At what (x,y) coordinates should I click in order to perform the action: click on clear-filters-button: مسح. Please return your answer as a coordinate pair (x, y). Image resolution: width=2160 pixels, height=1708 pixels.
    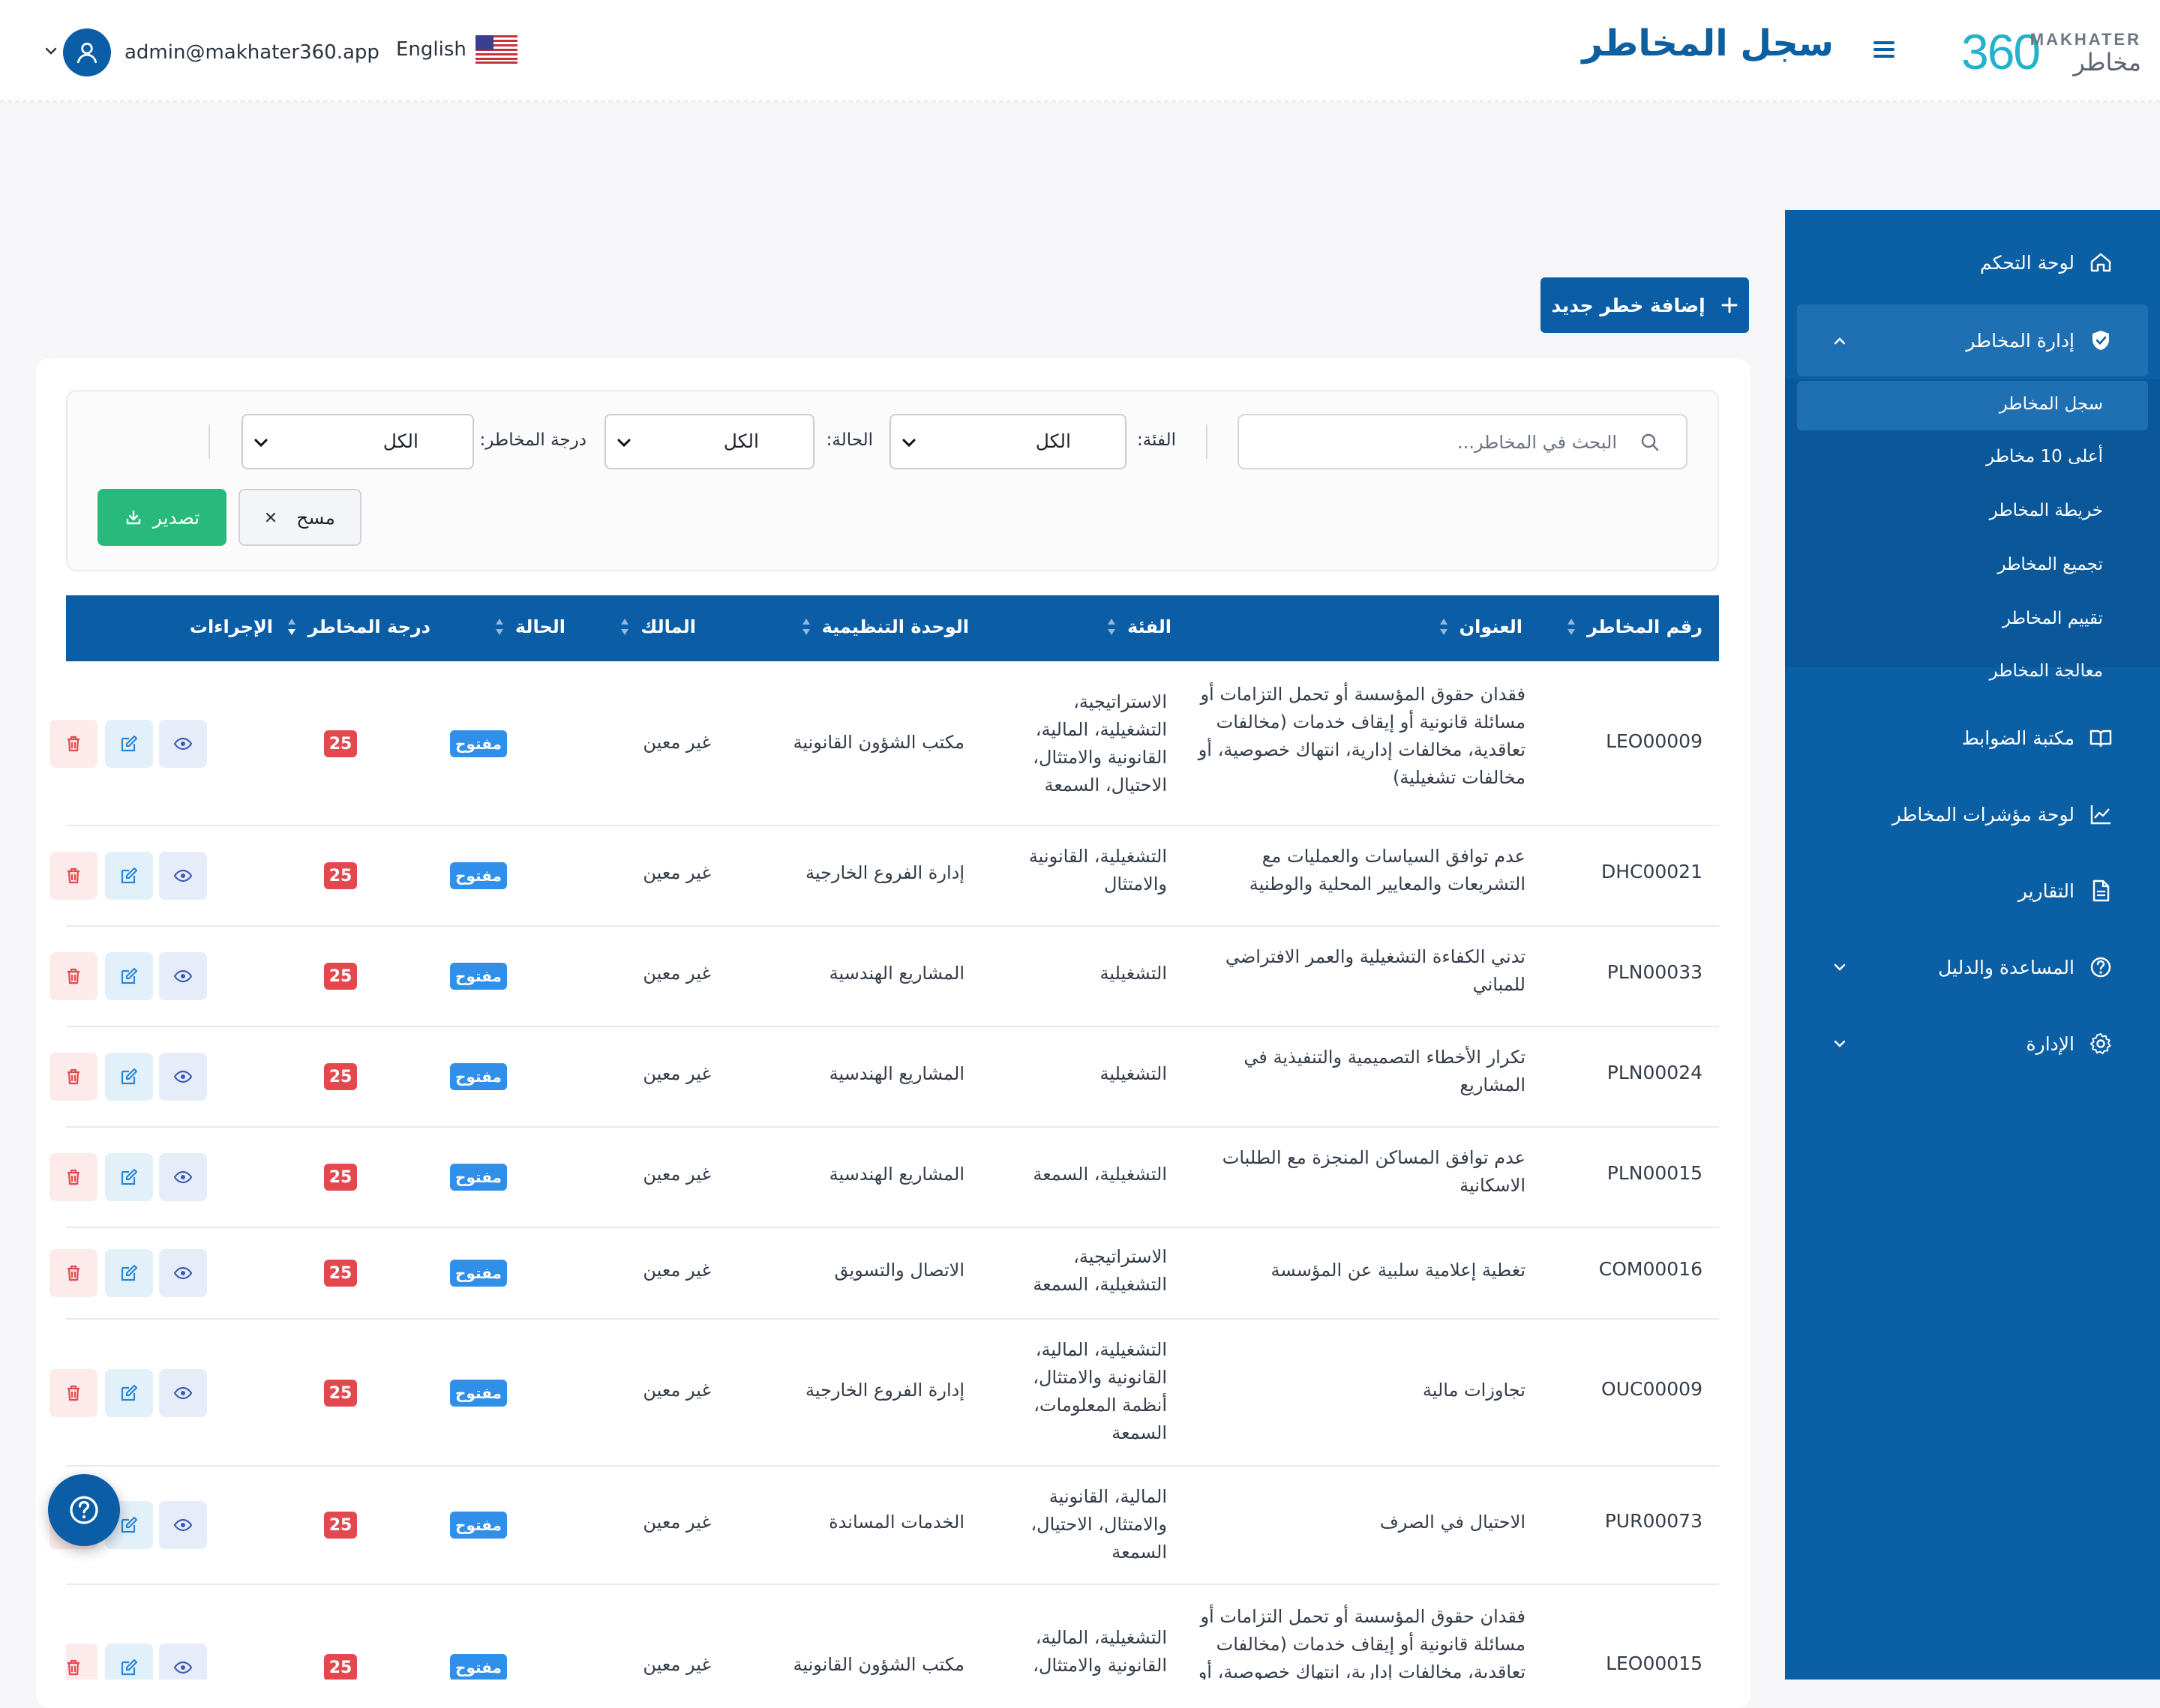
    Looking at the image, I should click on (300, 517).